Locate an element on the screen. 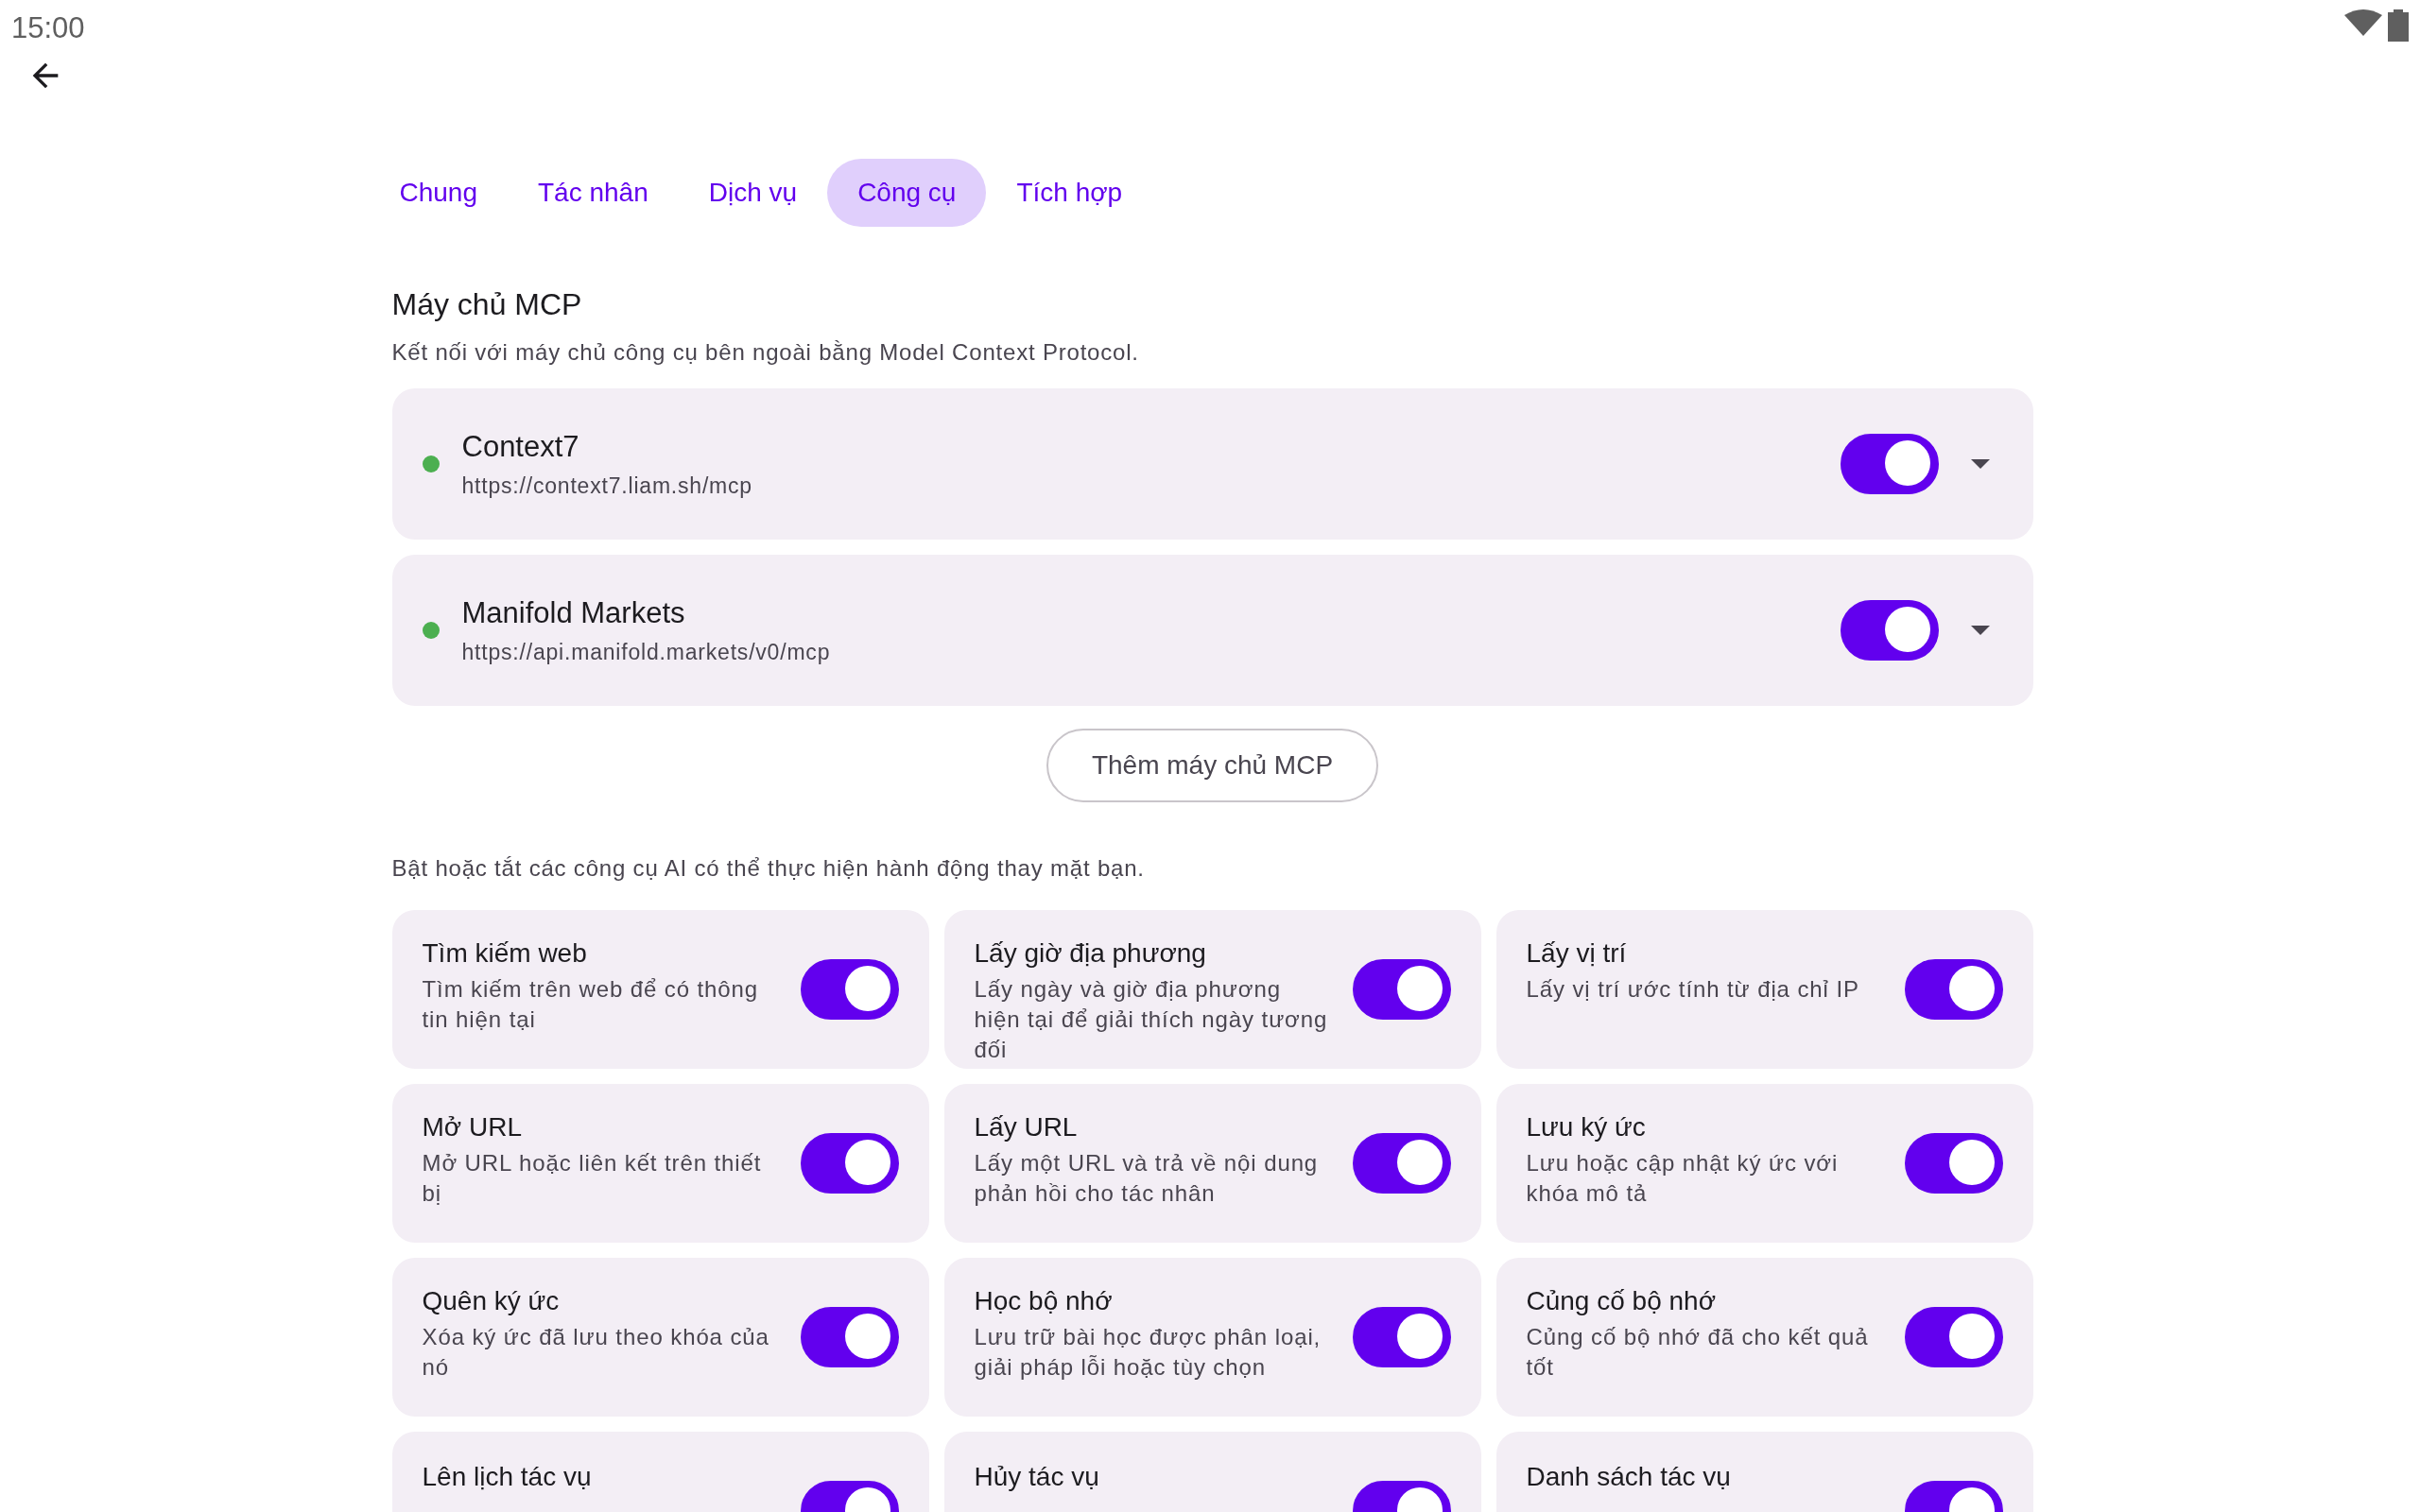 The width and height of the screenshot is (2420, 1512). tab: Tích hợp is located at coordinates (1069, 193).